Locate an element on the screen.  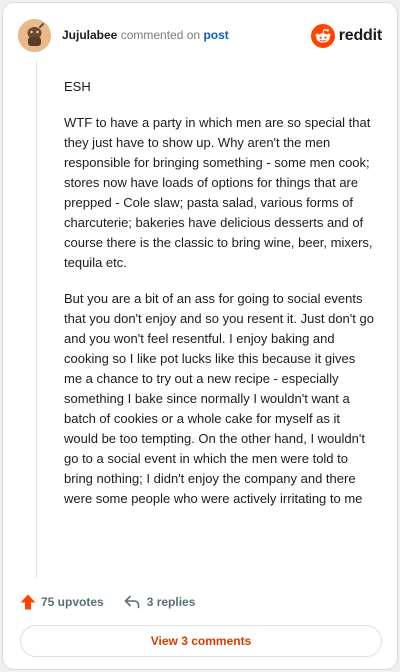
user-avatar is located at coordinates (34, 35).